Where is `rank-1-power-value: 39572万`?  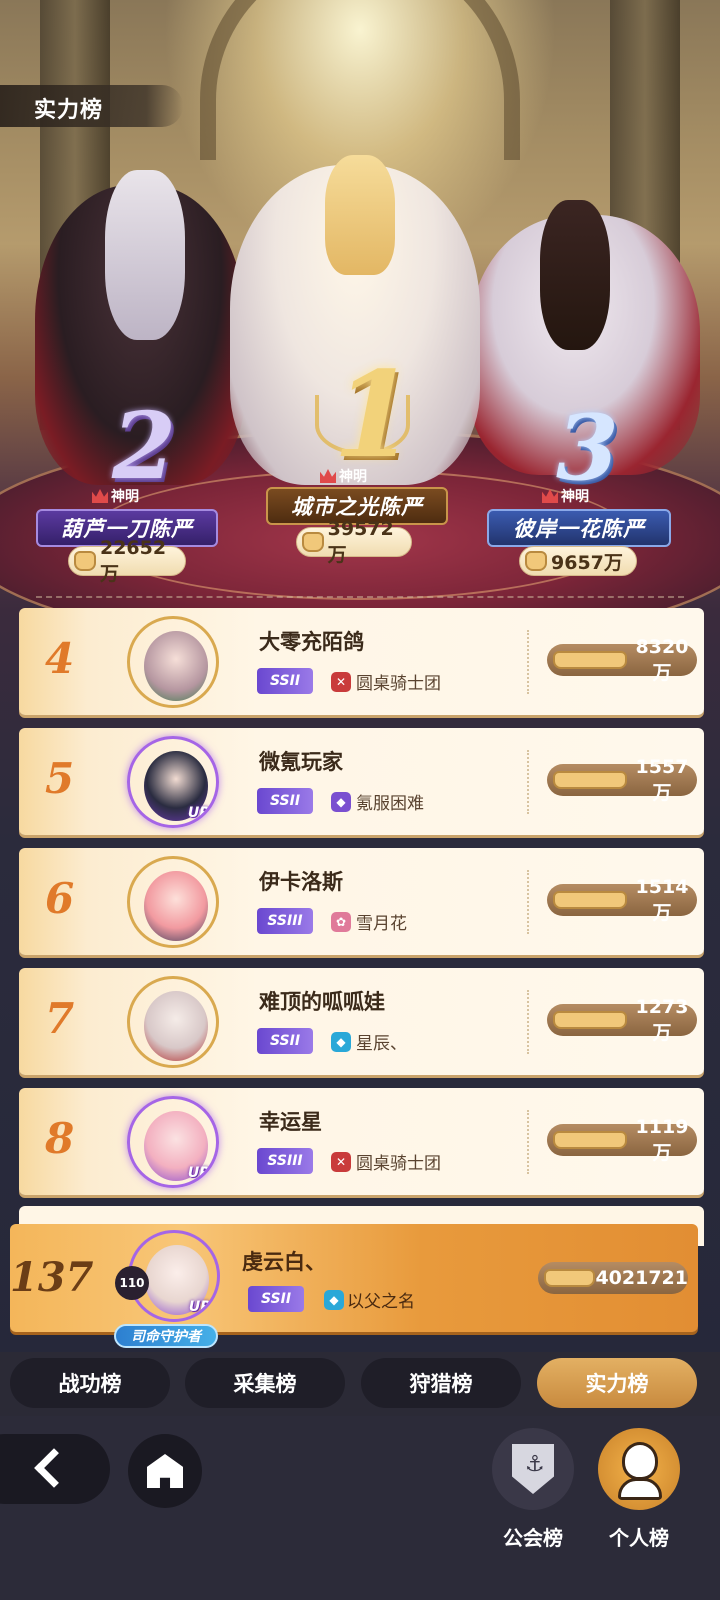 rank-1-power-value: 39572万 is located at coordinates (360, 541).